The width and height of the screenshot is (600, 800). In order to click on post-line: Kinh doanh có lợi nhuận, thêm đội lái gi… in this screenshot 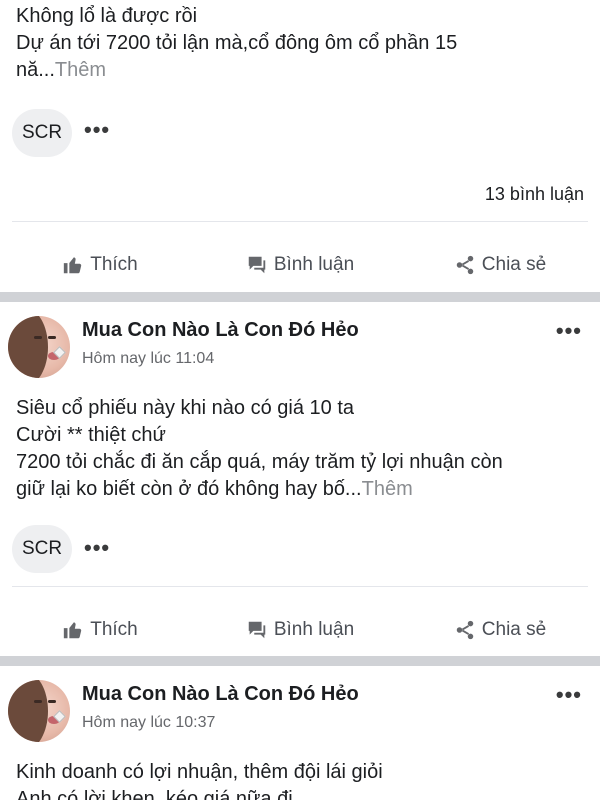, I will do `click(199, 772)`.